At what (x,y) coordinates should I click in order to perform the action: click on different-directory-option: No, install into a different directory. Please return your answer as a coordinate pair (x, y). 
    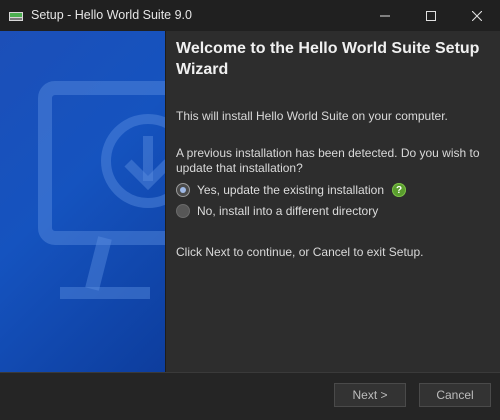
    Looking at the image, I should click on (277, 211).